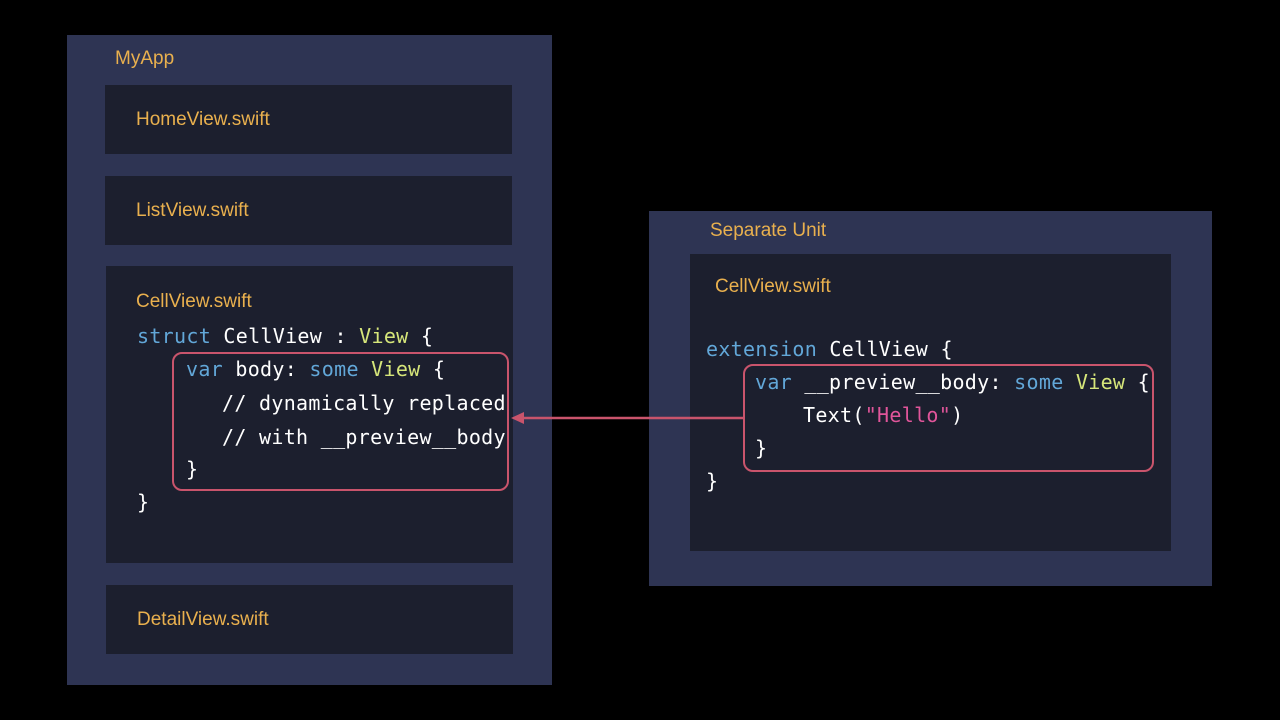 The image size is (1280, 720). What do you see at coordinates (627, 418) in the screenshot?
I see `replacement-arrow` at bounding box center [627, 418].